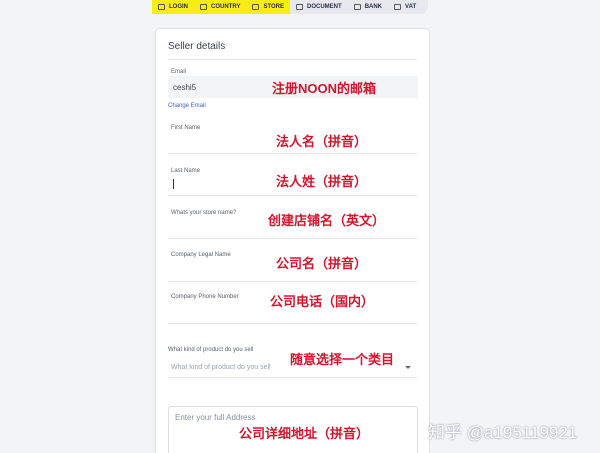  I want to click on annotation-company-phone: 公司电话（国内）, so click(322, 301).